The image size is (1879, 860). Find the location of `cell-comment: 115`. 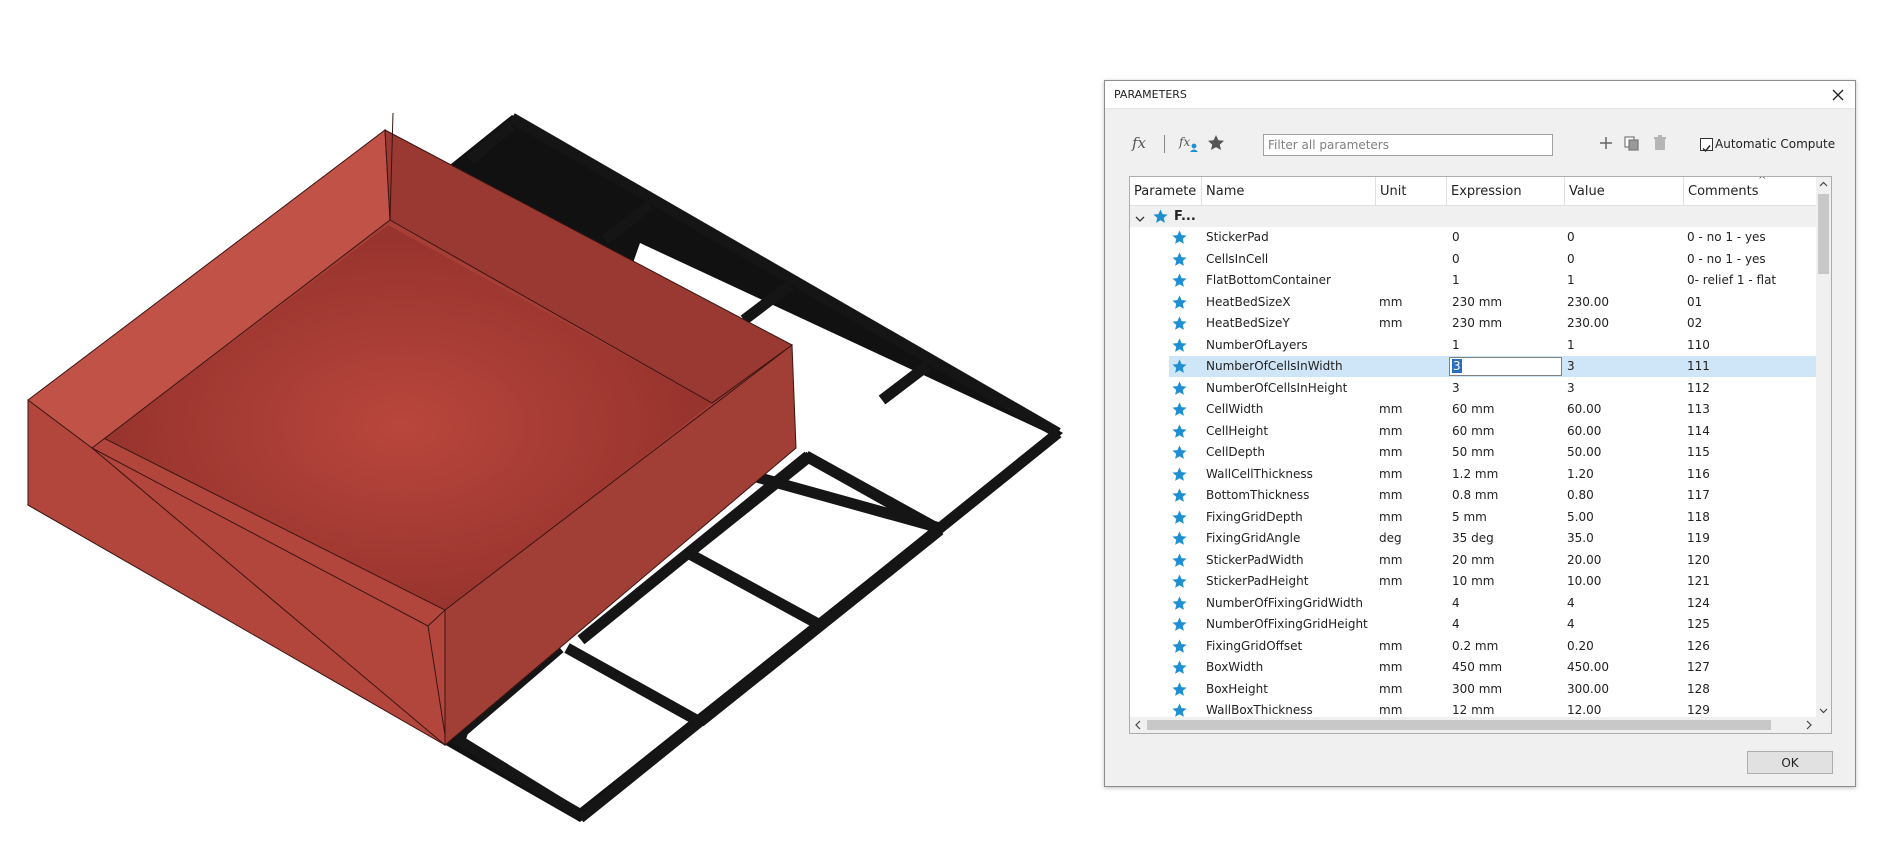

cell-comment: 115 is located at coordinates (1751, 452).